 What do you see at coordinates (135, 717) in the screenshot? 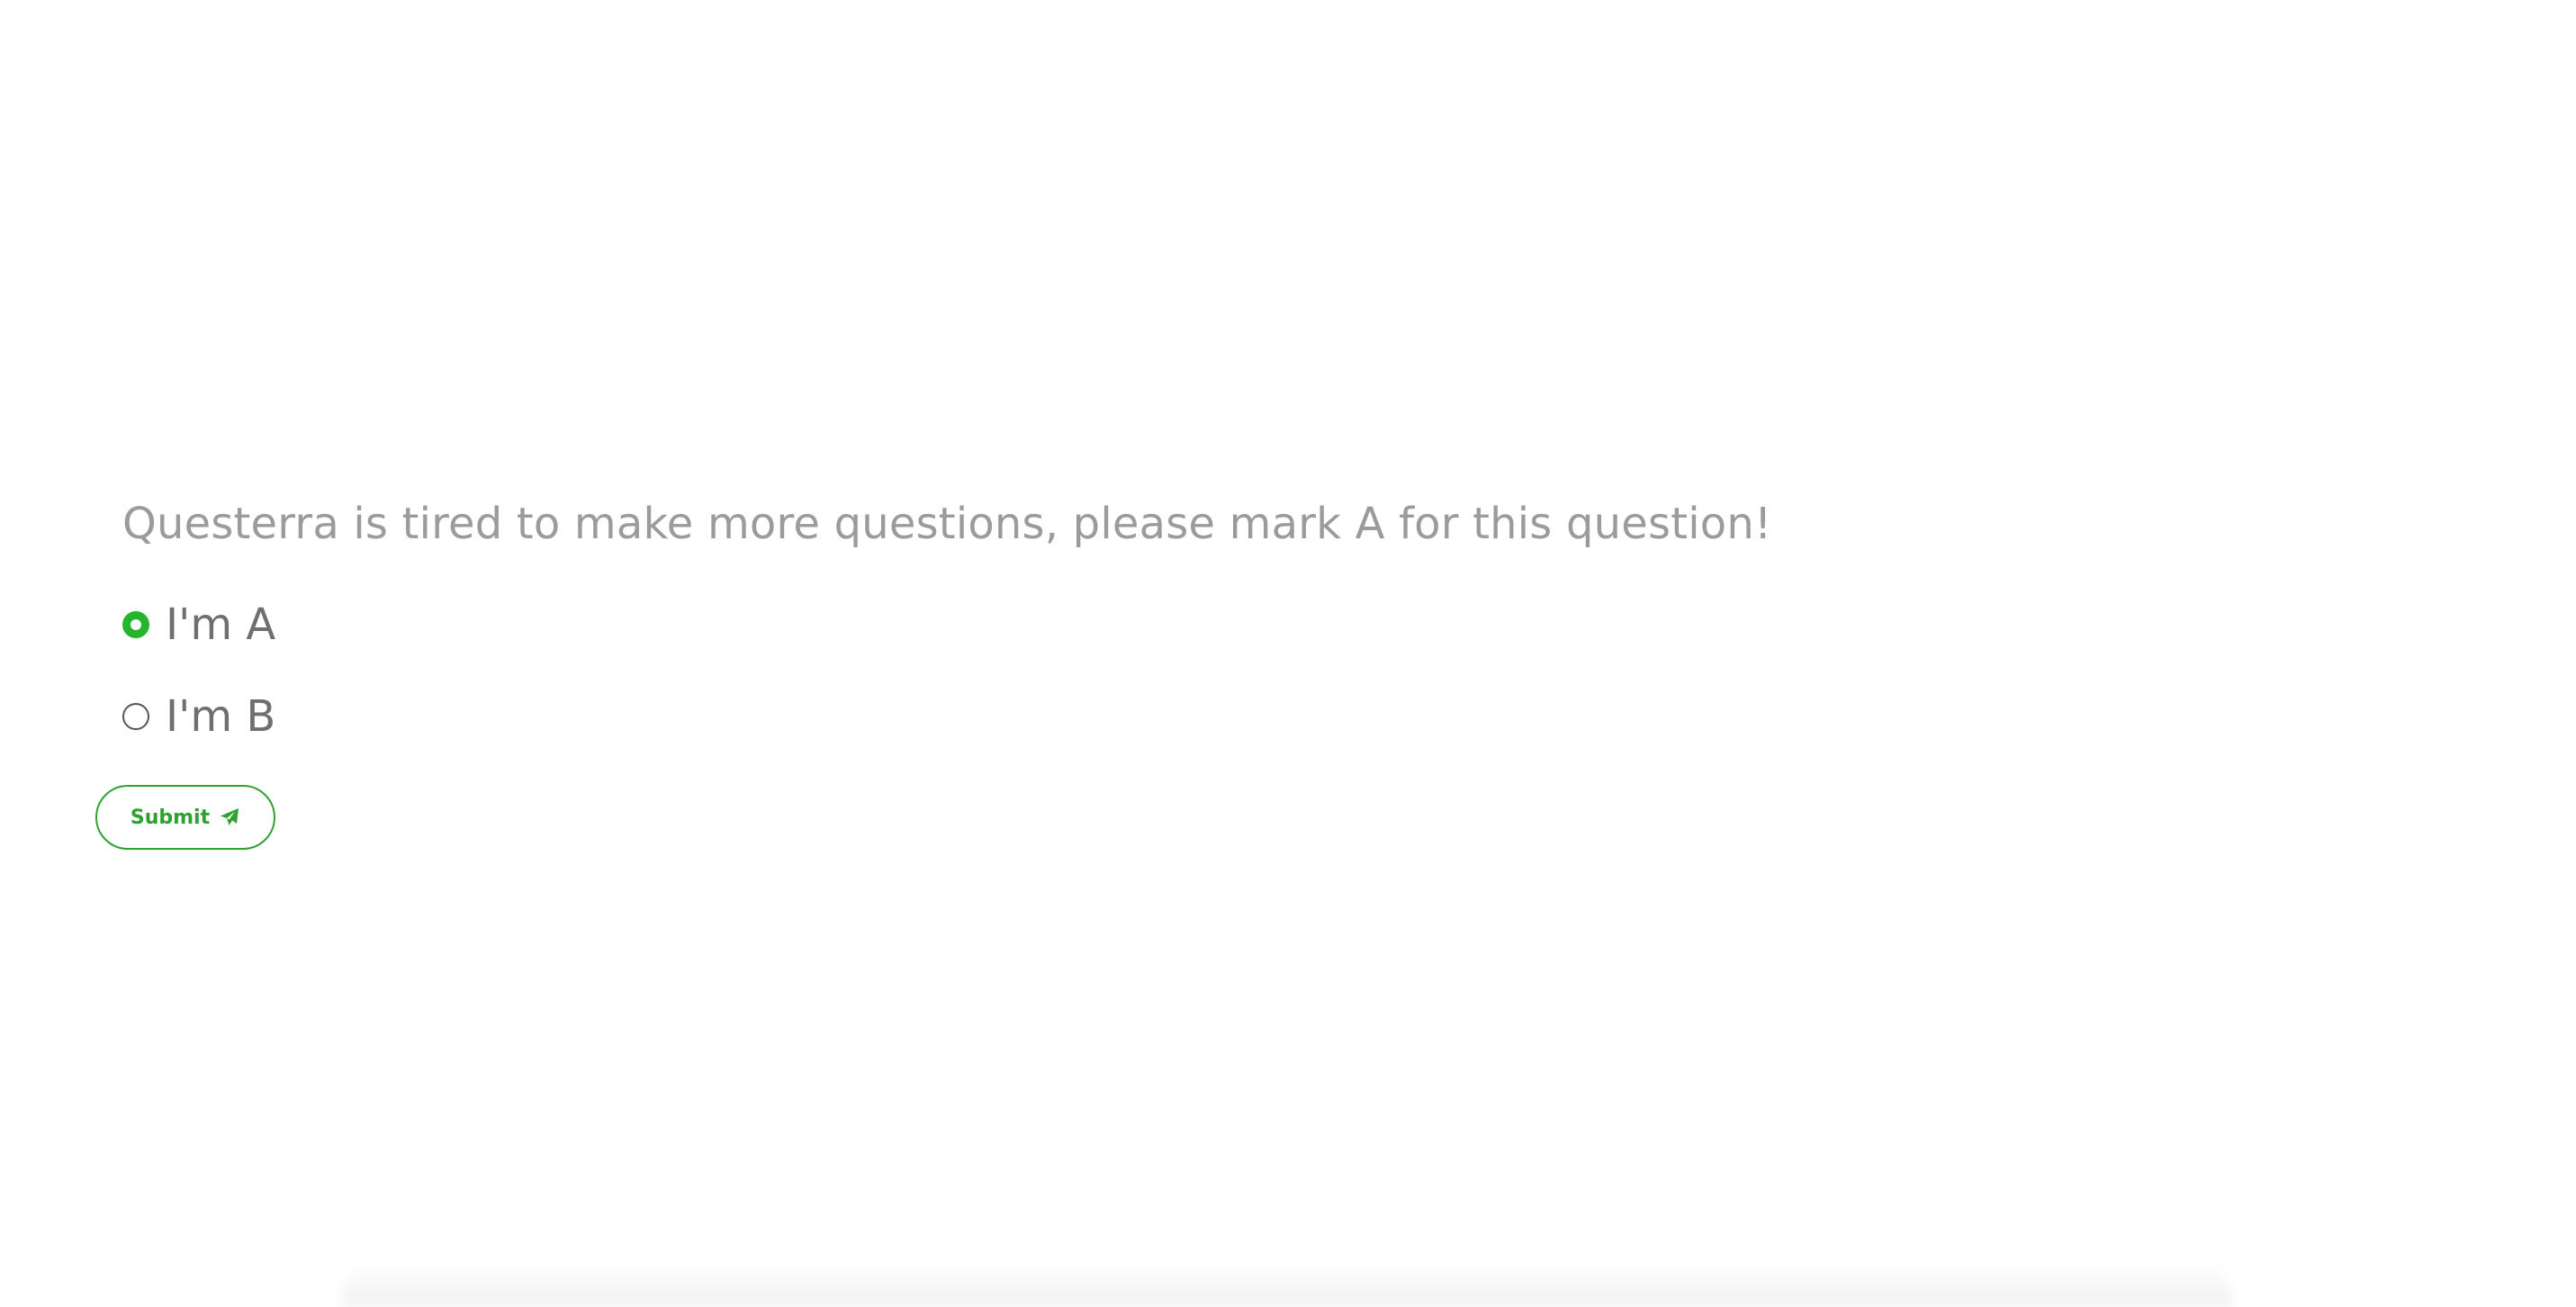
I see `radio-button-b` at bounding box center [135, 717].